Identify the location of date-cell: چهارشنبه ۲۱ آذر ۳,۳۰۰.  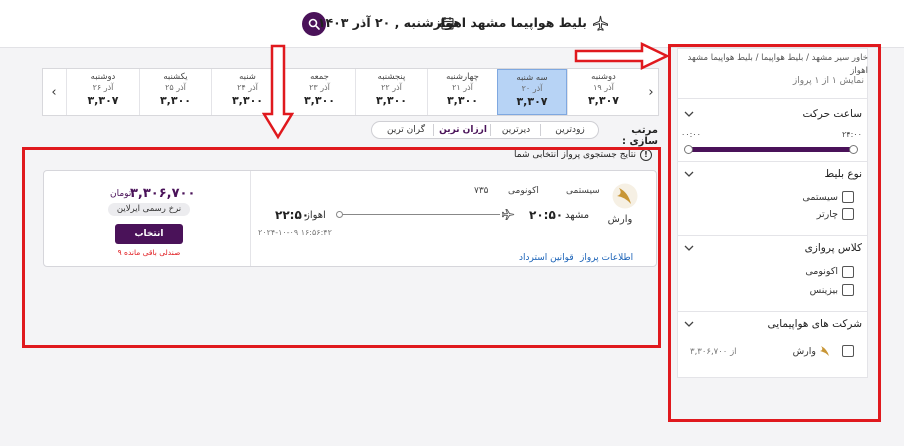
(462, 92).